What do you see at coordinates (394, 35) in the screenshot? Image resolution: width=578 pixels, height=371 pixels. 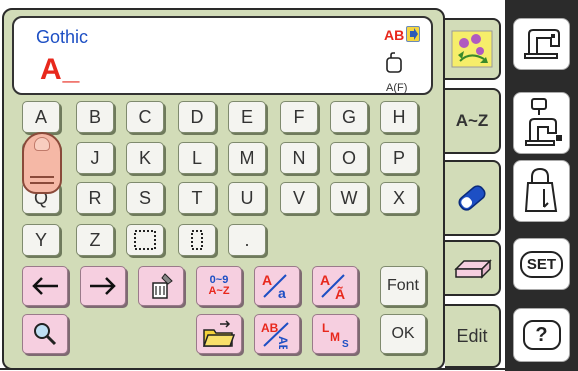 I see `ab-badge: AB` at bounding box center [394, 35].